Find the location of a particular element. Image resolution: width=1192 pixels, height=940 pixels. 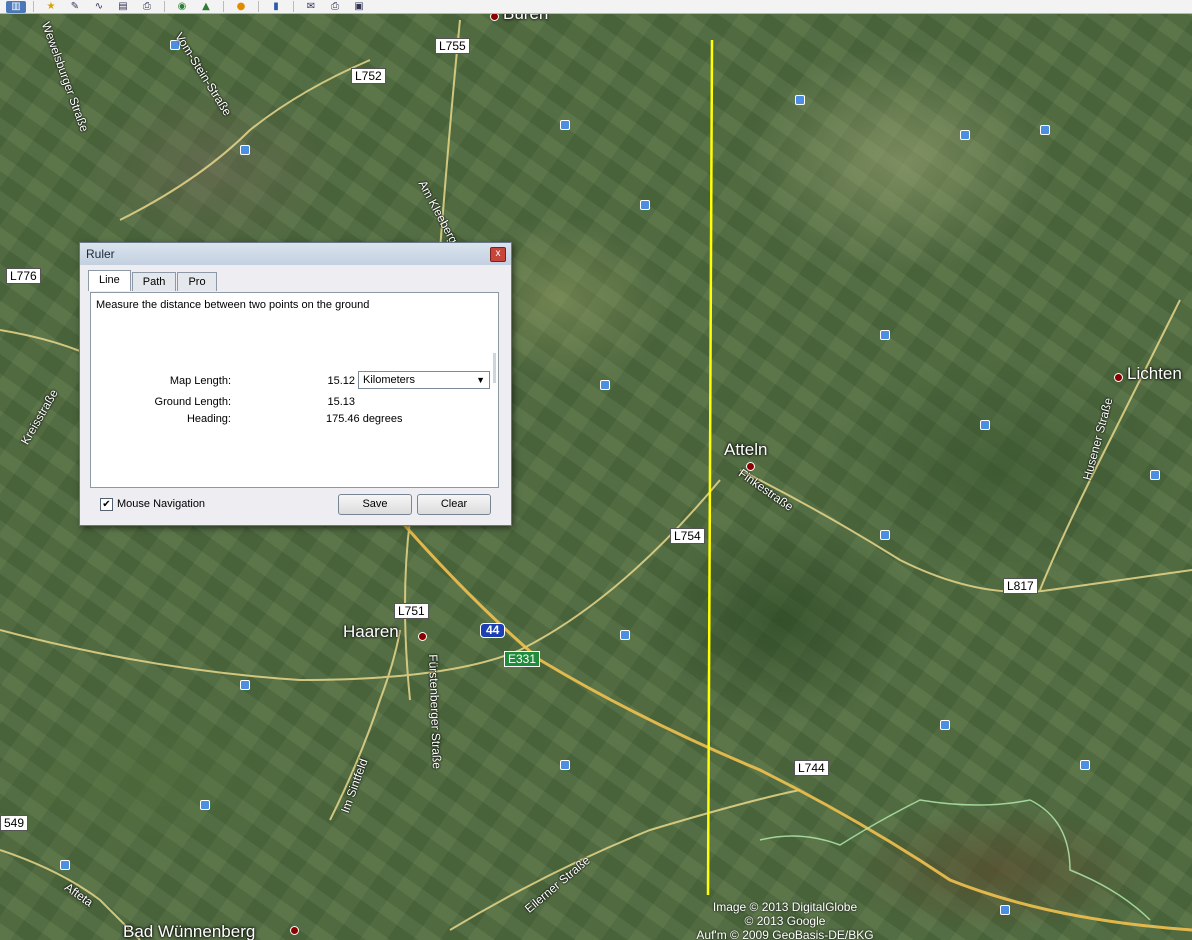

unit-select: Kilometers ▼ is located at coordinates (424, 380).